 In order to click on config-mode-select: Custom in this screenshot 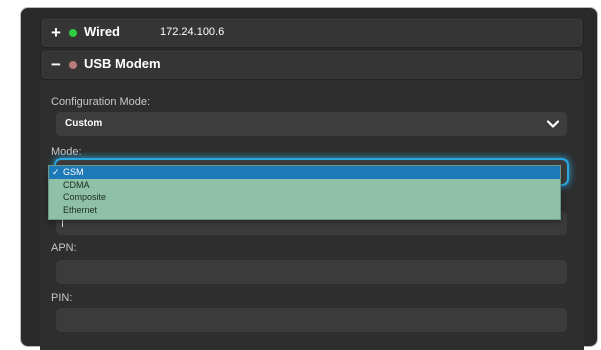, I will do `click(311, 124)`.